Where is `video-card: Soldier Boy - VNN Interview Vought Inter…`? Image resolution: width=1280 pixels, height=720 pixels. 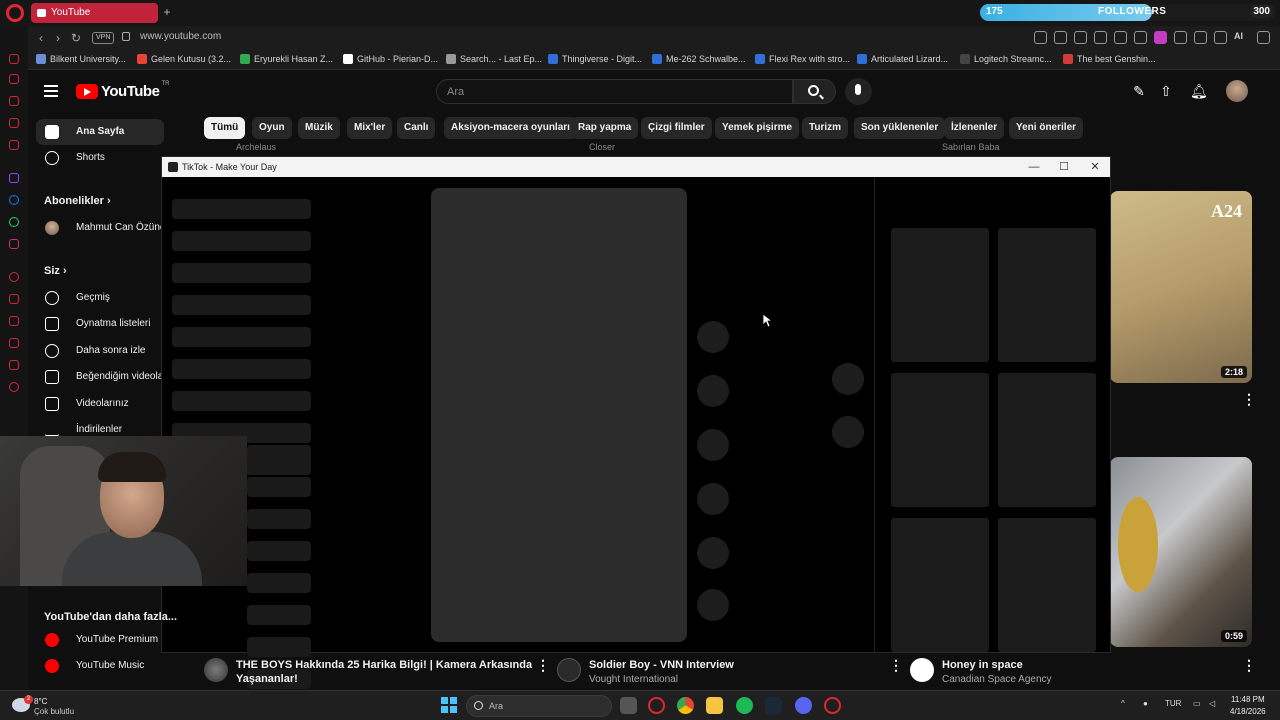 video-card: Soldier Boy - VNN Interview Vought Inter… is located at coordinates (730, 673).